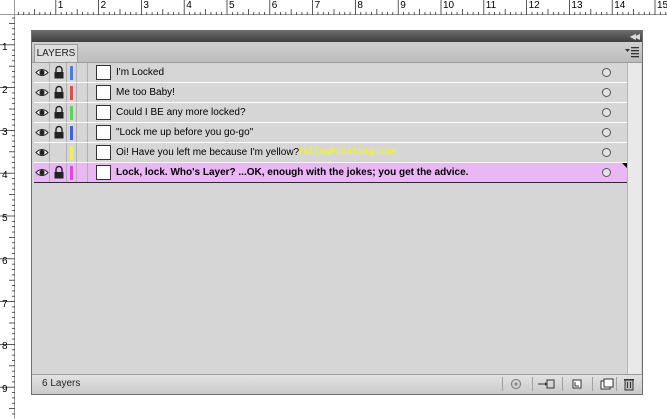 Image resolution: width=667 pixels, height=419 pixels. What do you see at coordinates (534, 5) in the screenshot?
I see `ruler-top-number: 12` at bounding box center [534, 5].